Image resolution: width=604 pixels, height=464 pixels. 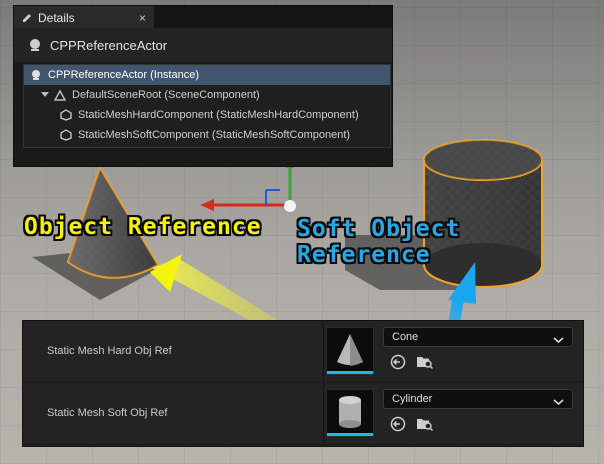 What do you see at coordinates (412, 399) in the screenshot?
I see `combo-value: Cylinder` at bounding box center [412, 399].